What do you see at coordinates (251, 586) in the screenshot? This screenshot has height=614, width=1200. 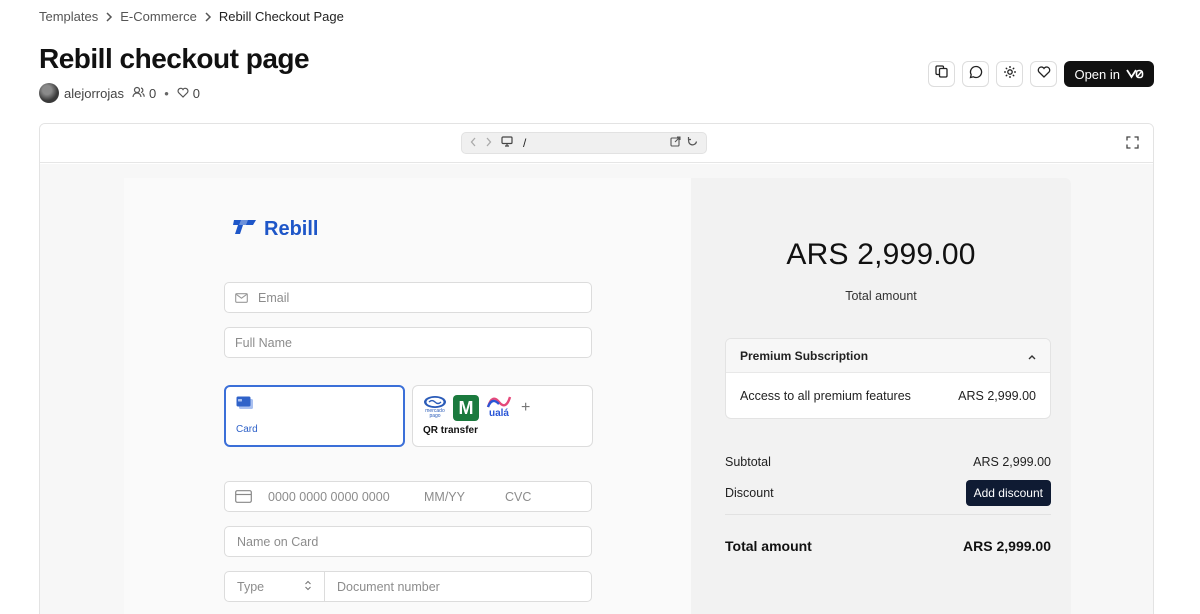 I see `document-type-label: Type` at bounding box center [251, 586].